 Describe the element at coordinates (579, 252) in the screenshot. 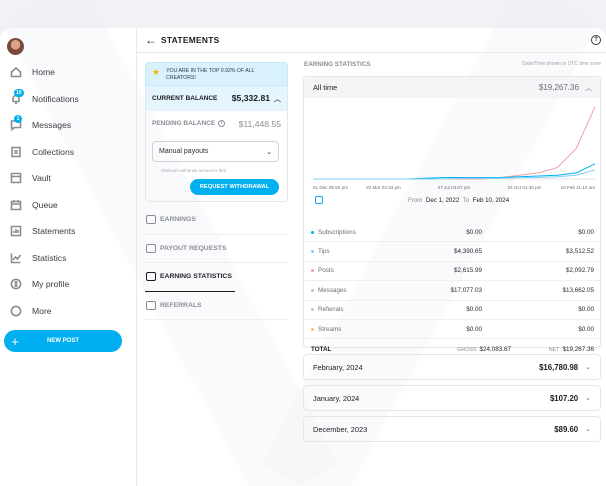

I see `row-net: $3,512.52` at that location.